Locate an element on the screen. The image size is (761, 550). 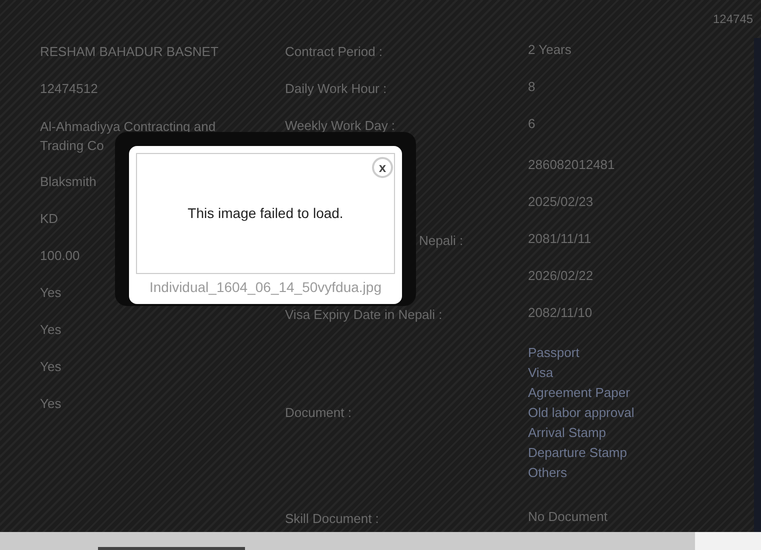
scrollbar-button is located at coordinates (728, 541).